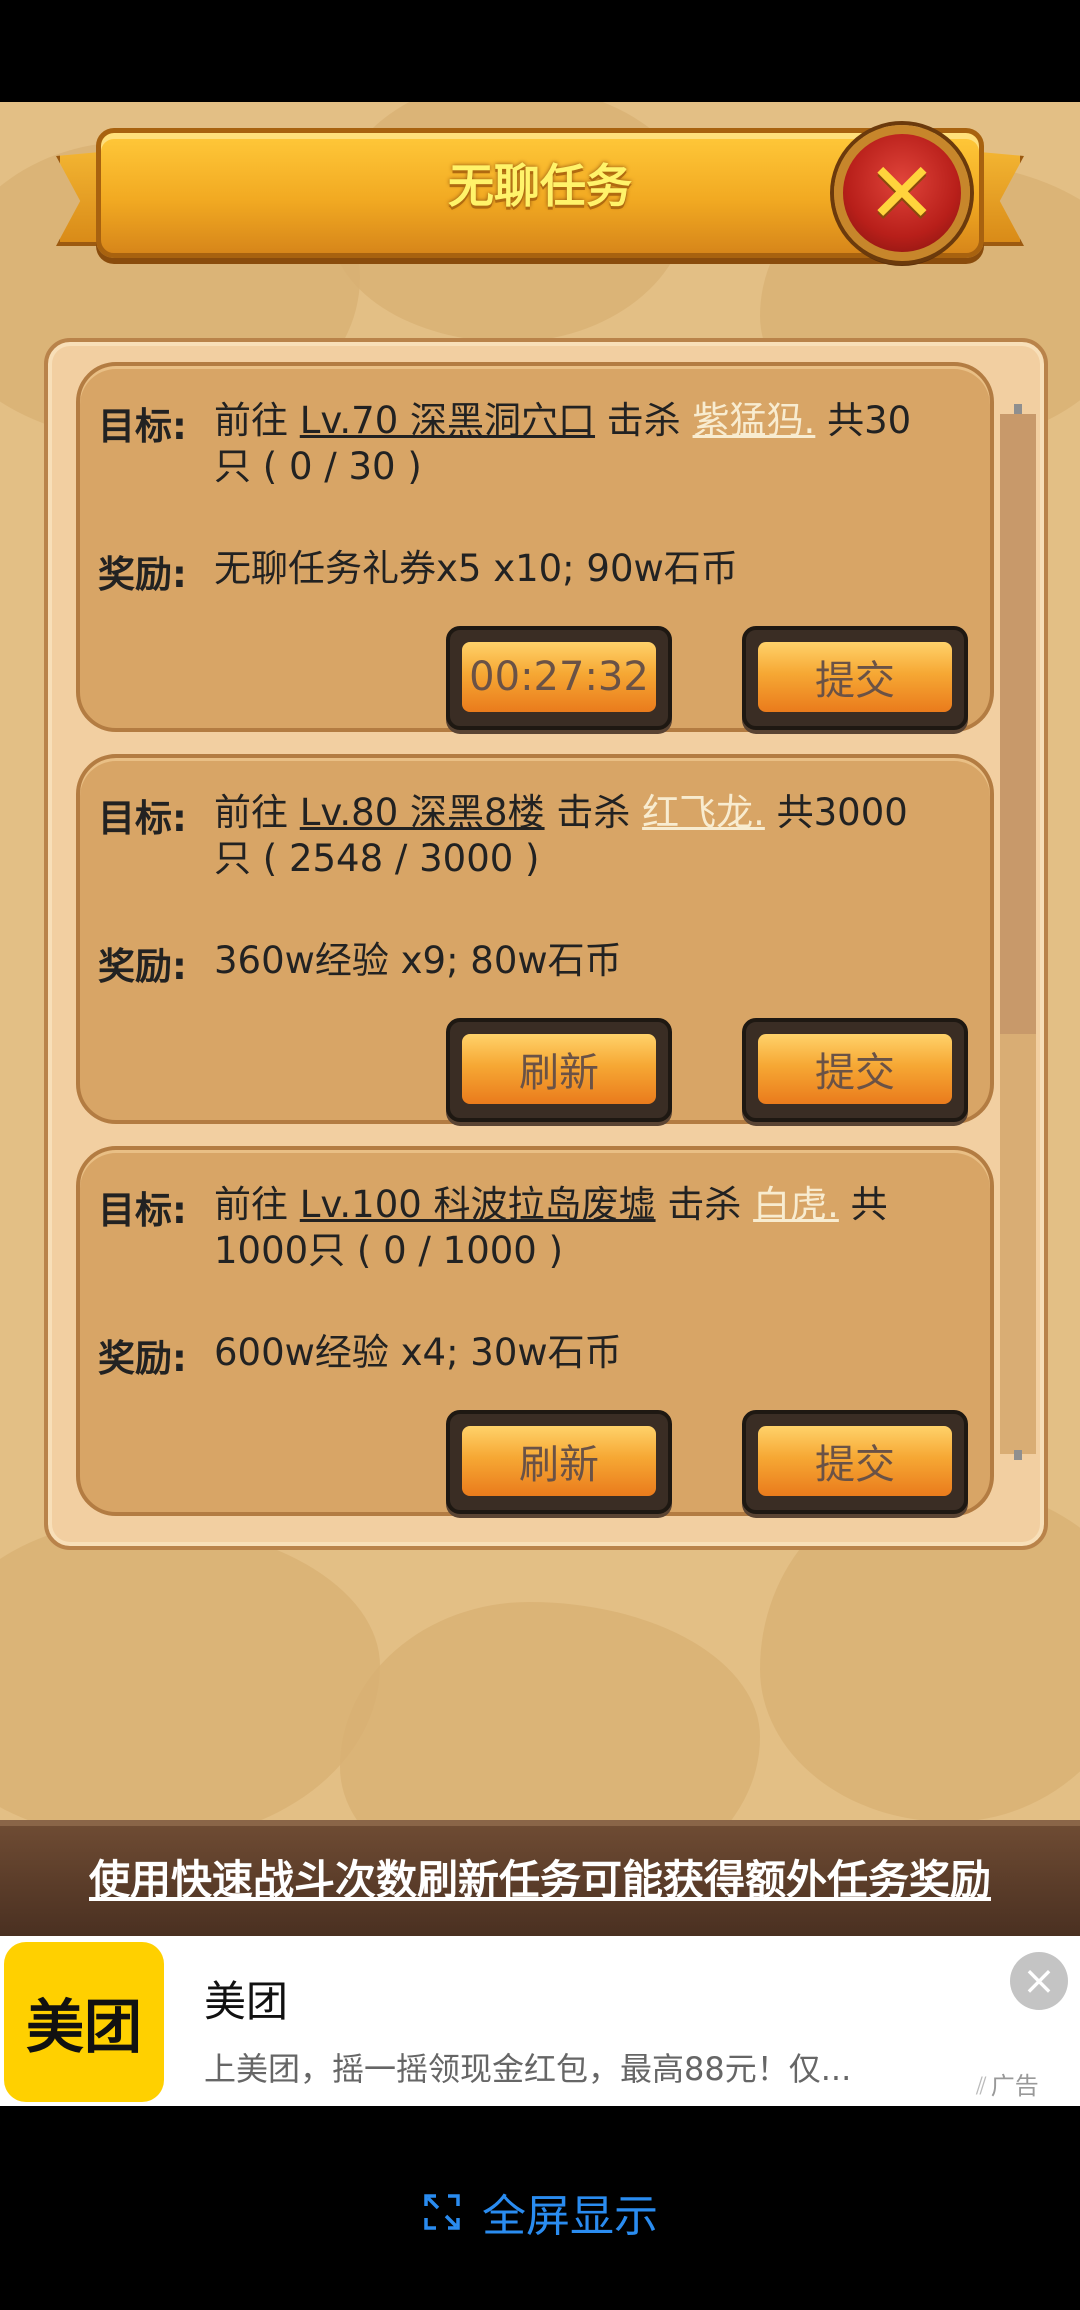 This screenshot has height=2310, width=1080. I want to click on timer-label: 00:27:32, so click(559, 677).